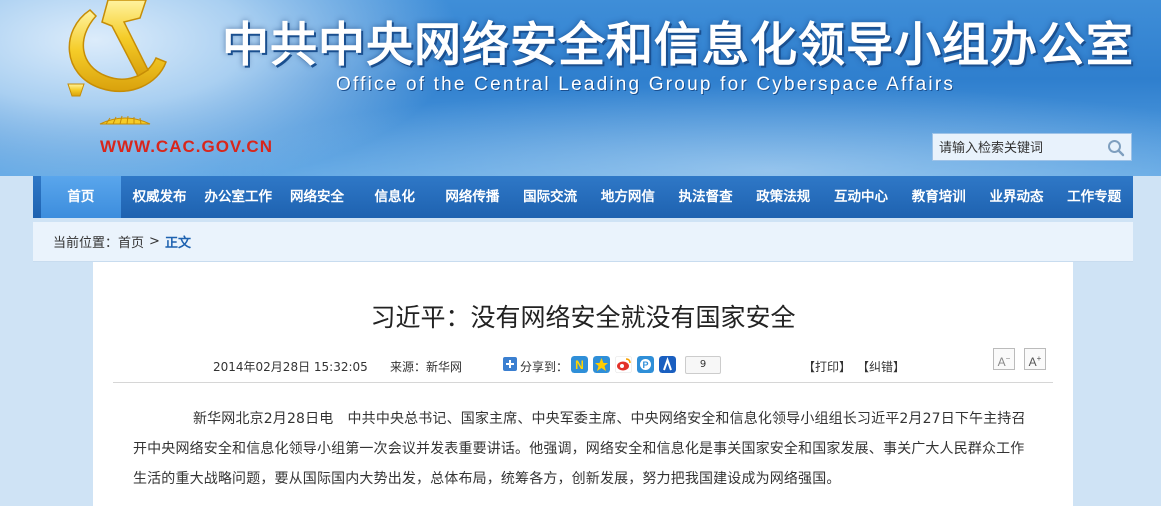 The image size is (1161, 506). I want to click on baidu-icon, so click(667, 364).